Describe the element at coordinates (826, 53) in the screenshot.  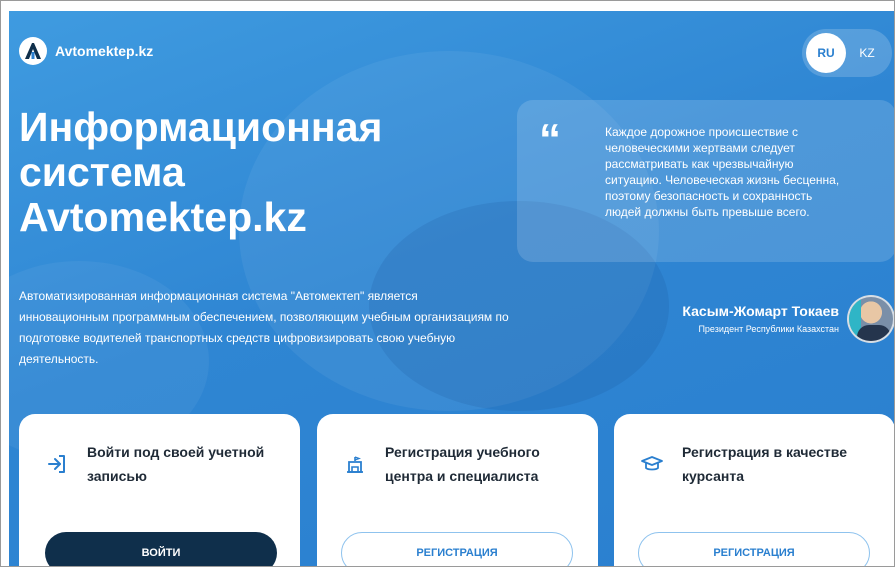
I see `lang-ru-button: RU` at that location.